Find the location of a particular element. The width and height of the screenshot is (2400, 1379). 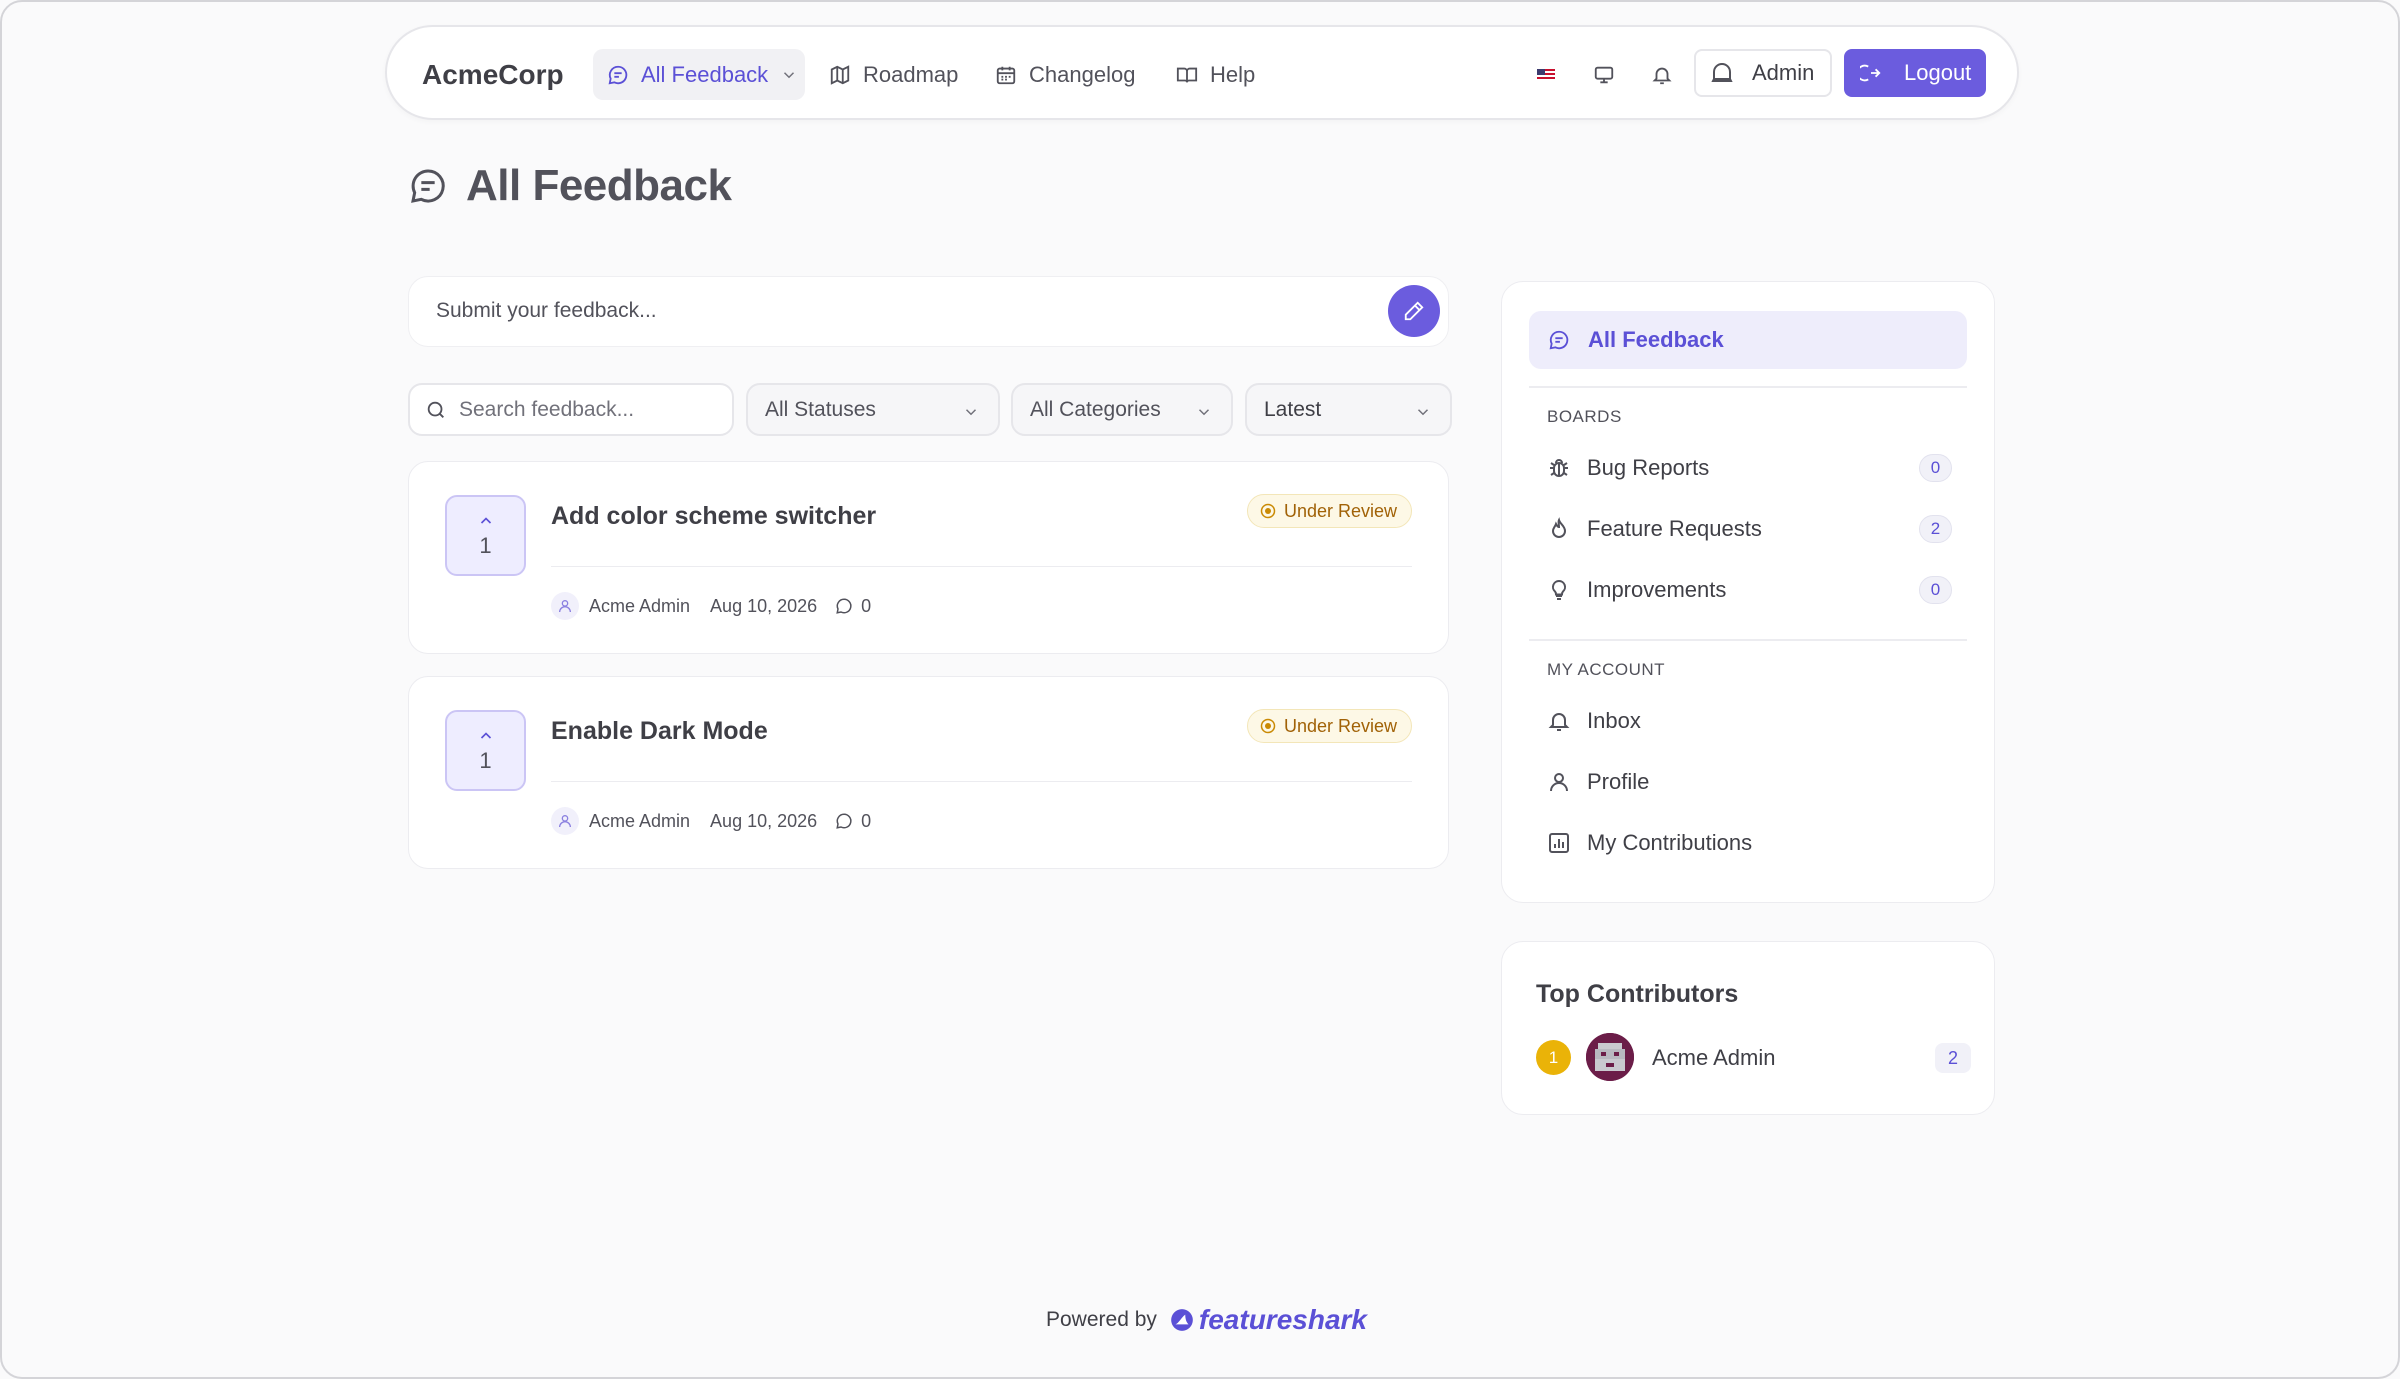

category-filter-value: All Categories is located at coordinates (1095, 409).